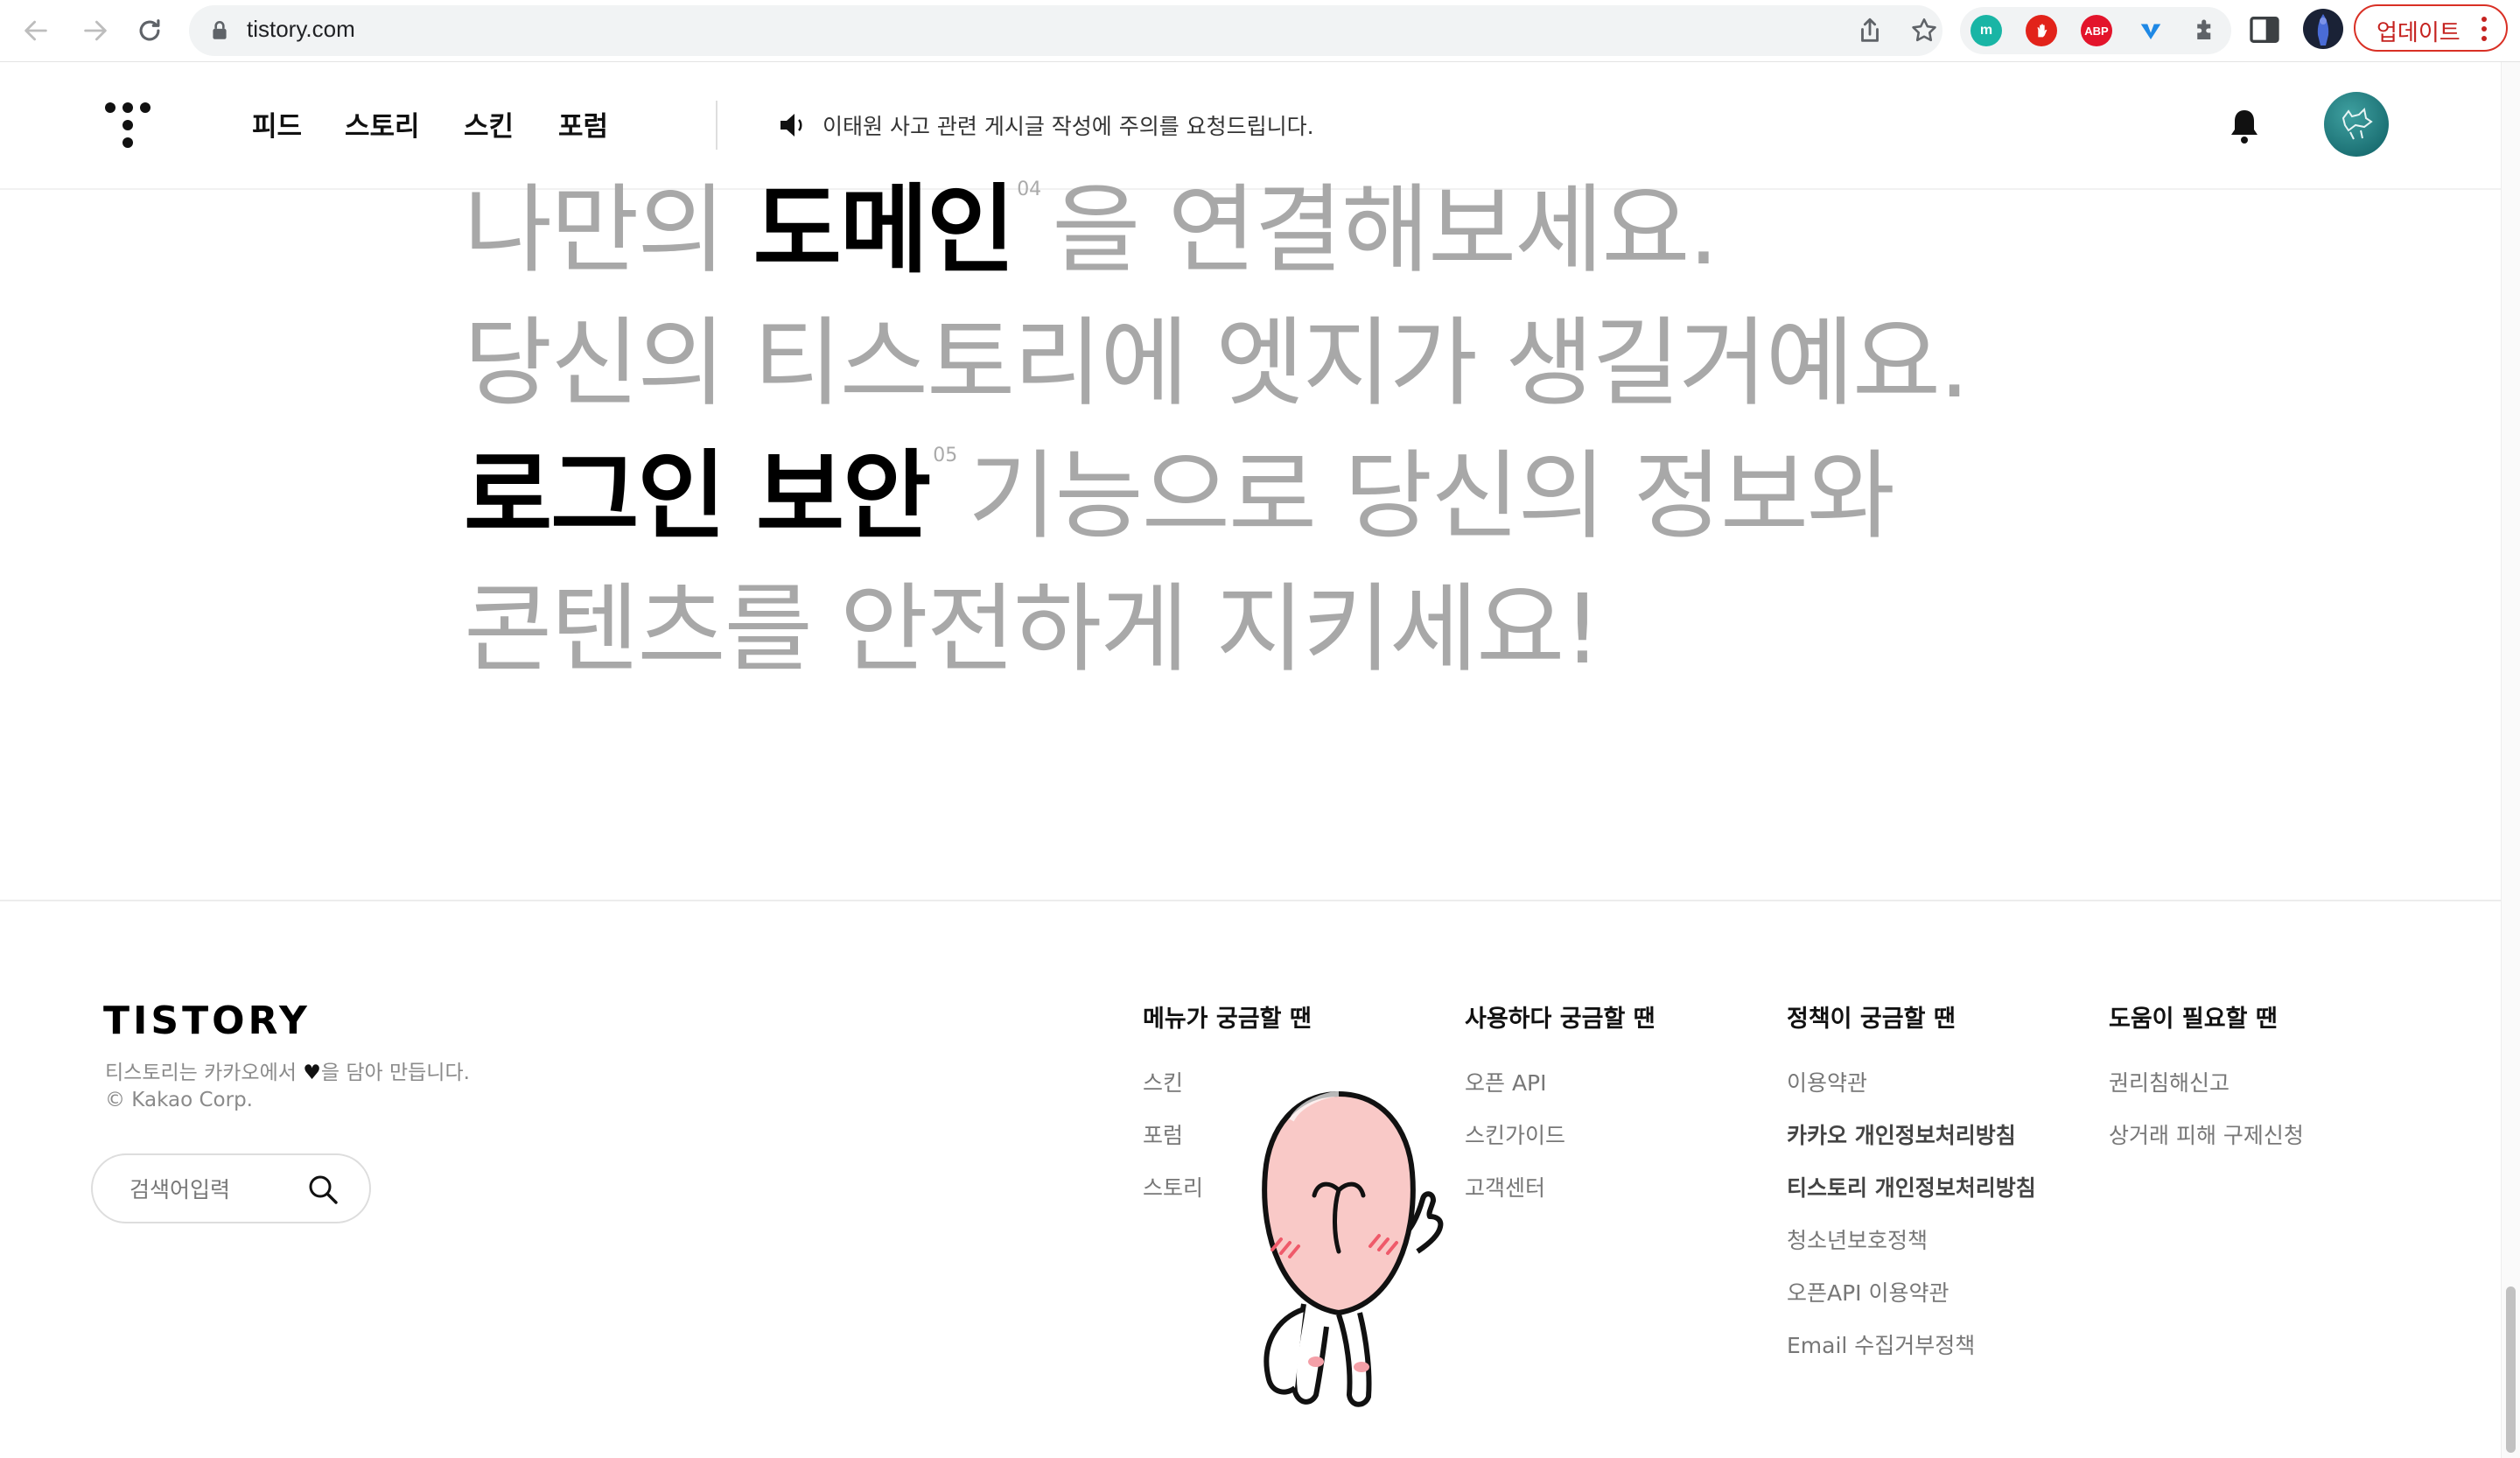 The width and height of the screenshot is (2520, 1458). What do you see at coordinates (489, 124) in the screenshot?
I see `nav-skin: 스킨` at bounding box center [489, 124].